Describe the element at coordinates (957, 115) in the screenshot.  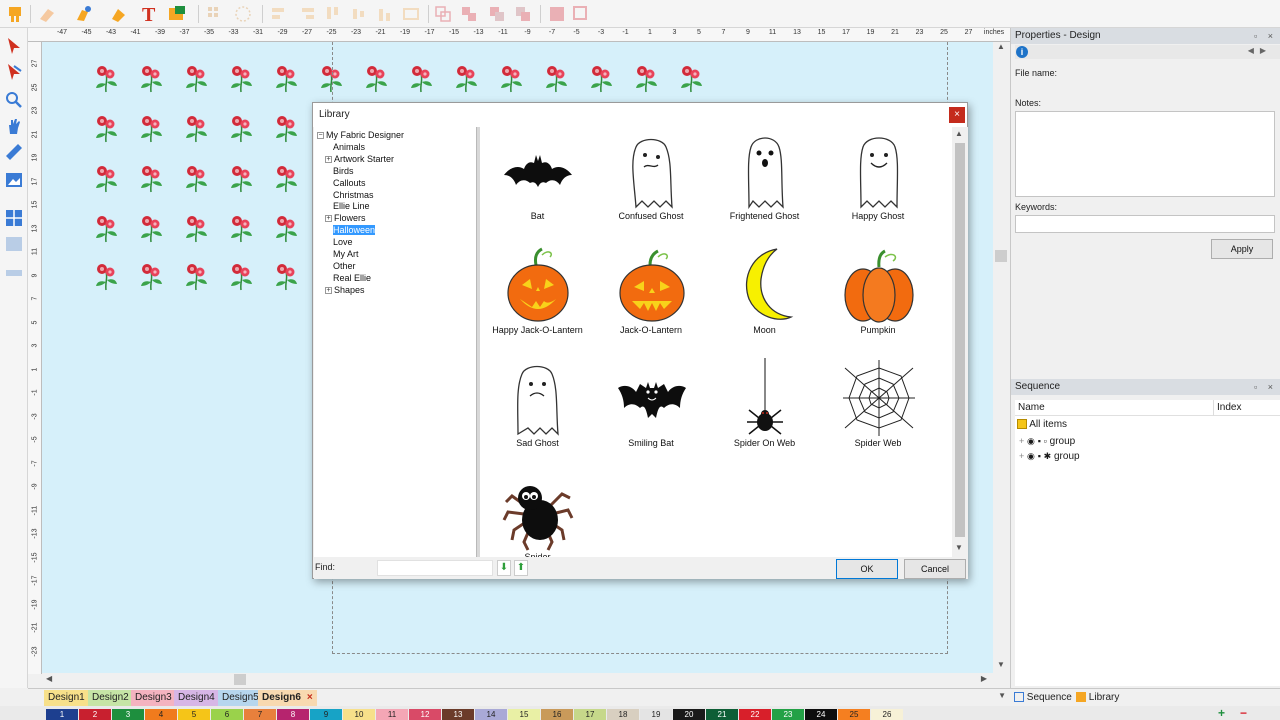
I see `close-button: ×` at that location.